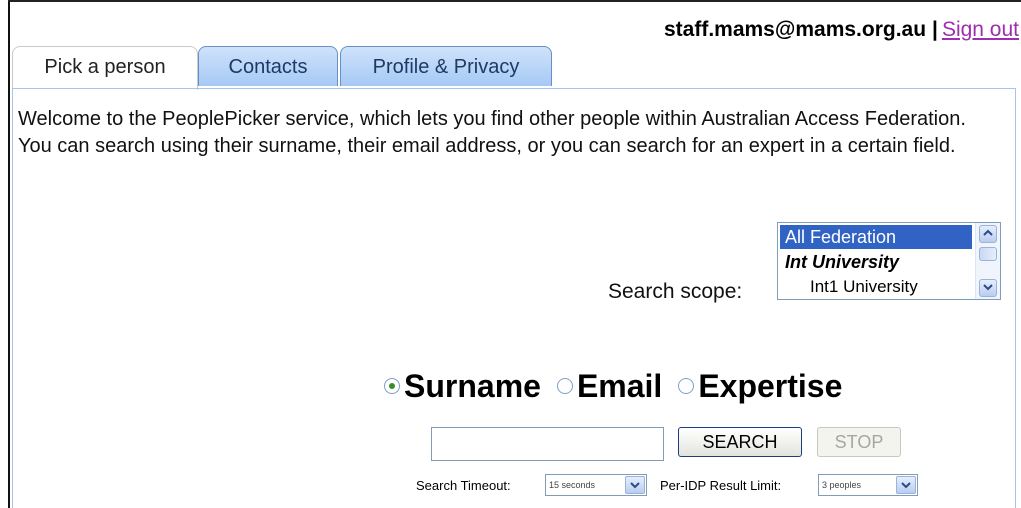 This screenshot has width=1021, height=508. I want to click on tab-pick-a-person: Pick a person, so click(105, 68).